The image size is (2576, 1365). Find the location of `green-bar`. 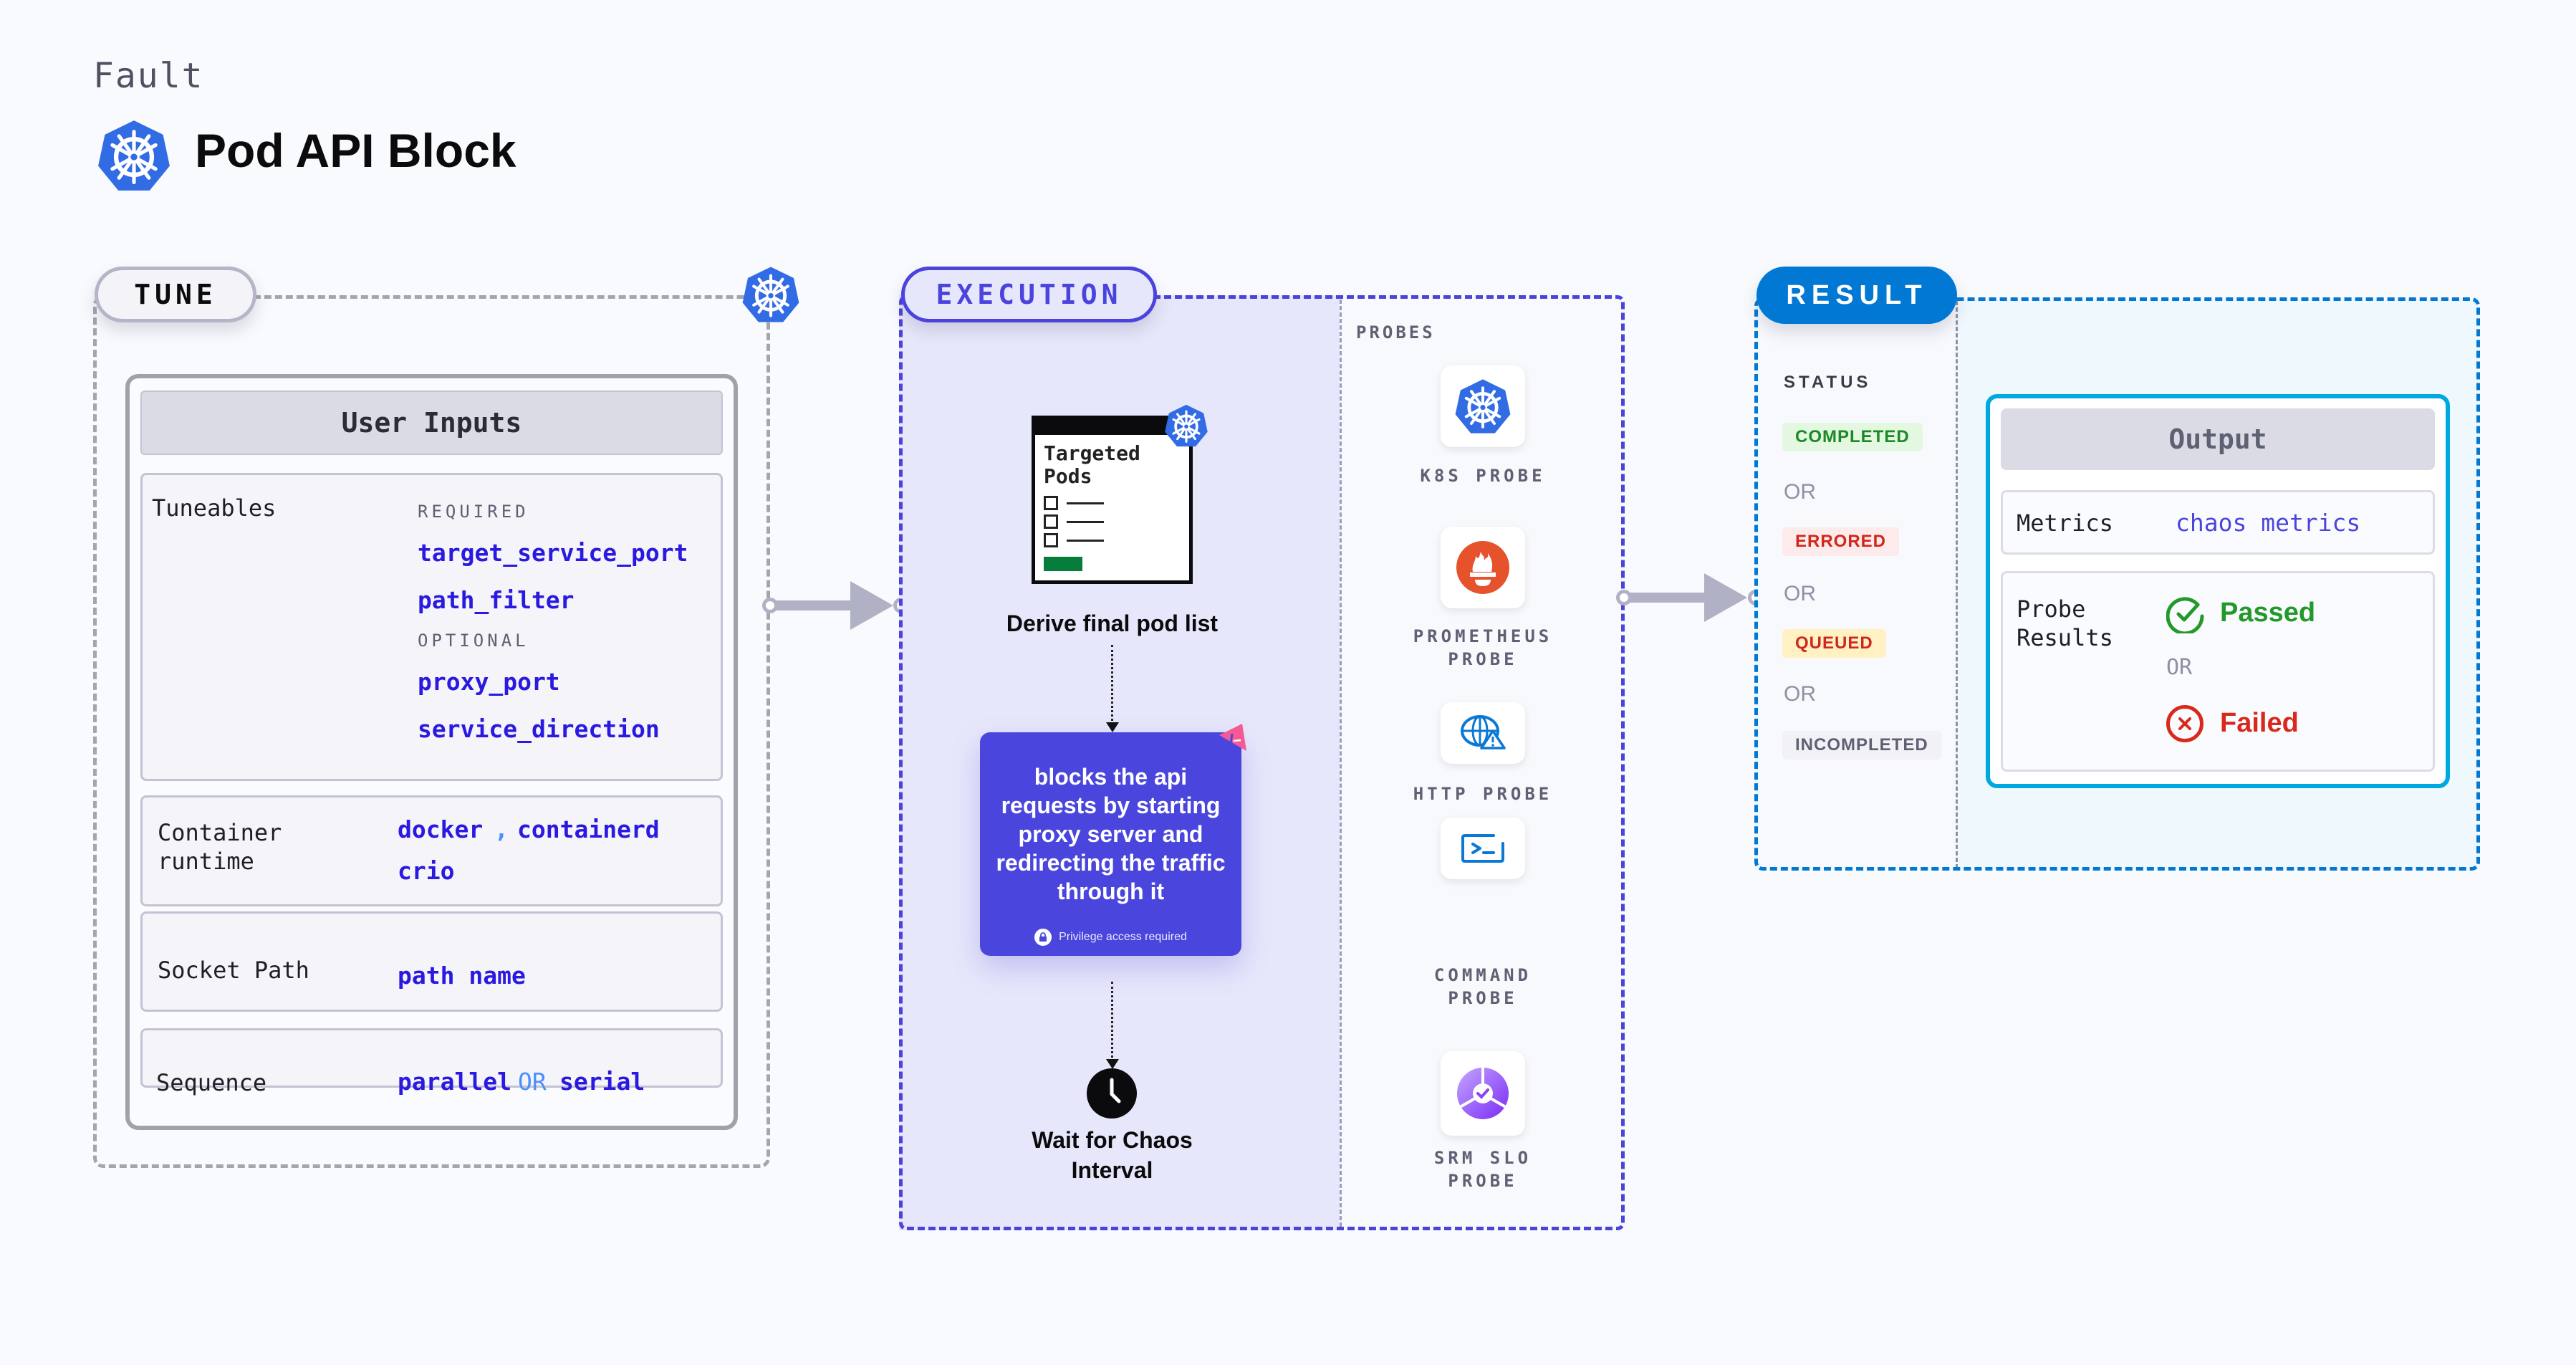

green-bar is located at coordinates (1063, 564).